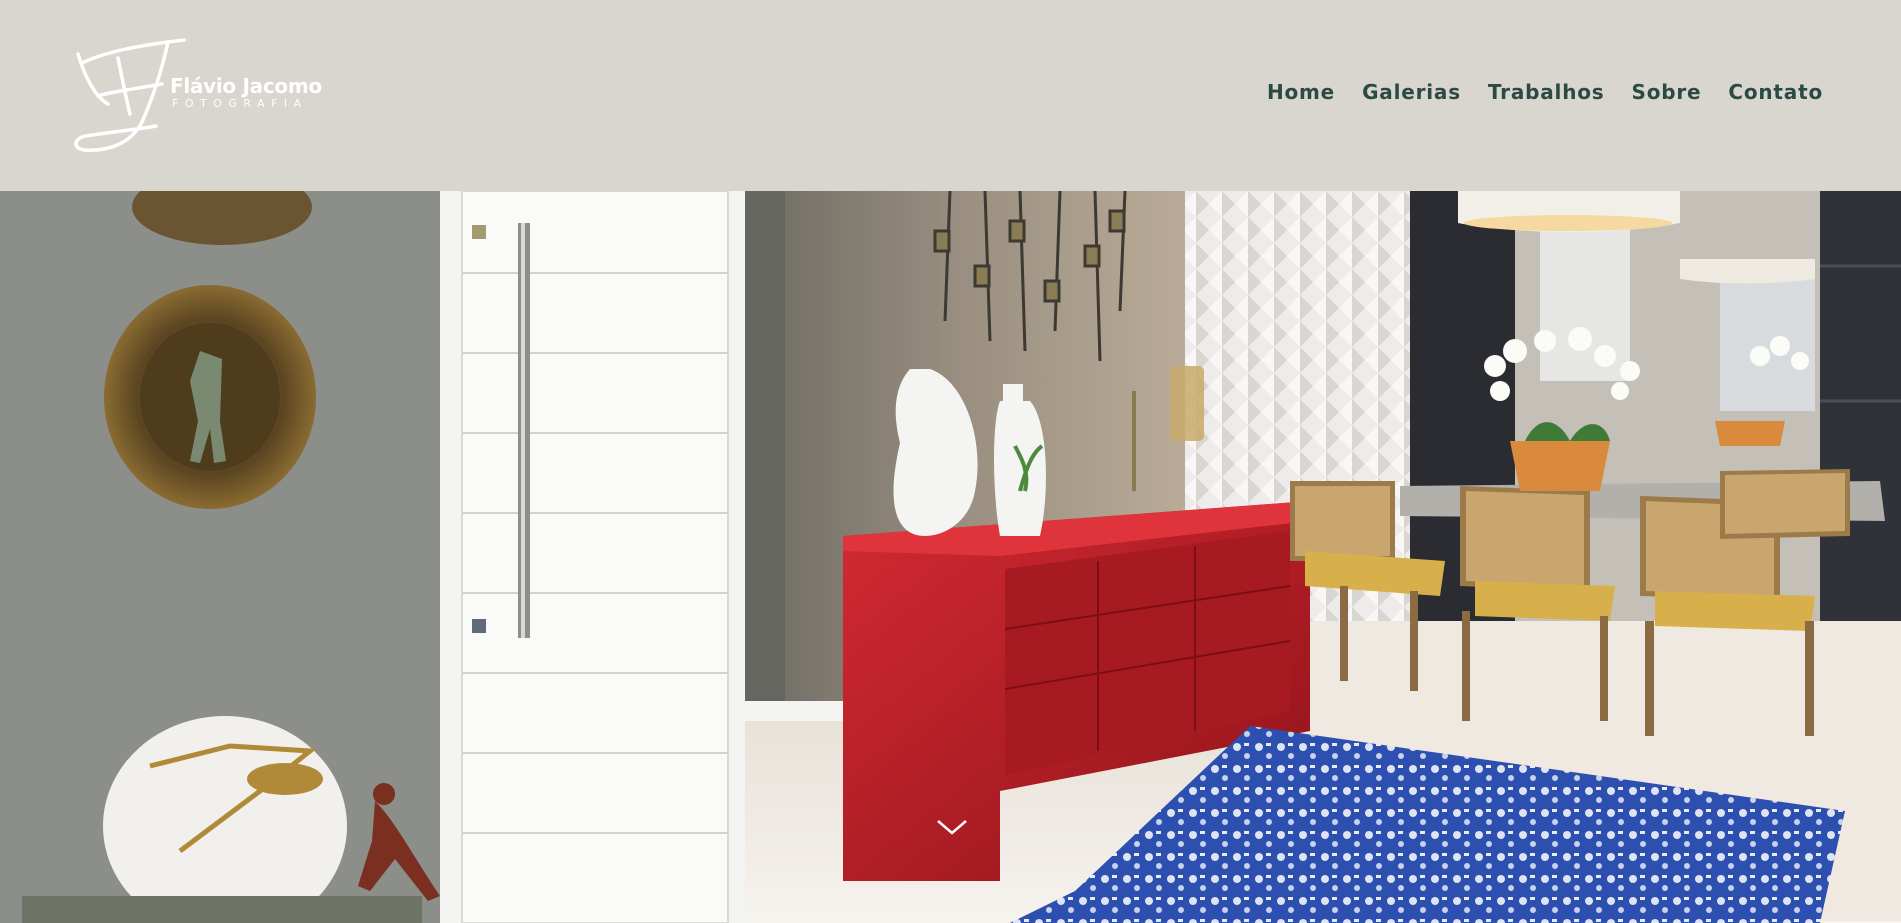 This screenshot has width=1901, height=923. What do you see at coordinates (1775, 92) in the screenshot?
I see `nav-item-contato: Contato` at bounding box center [1775, 92].